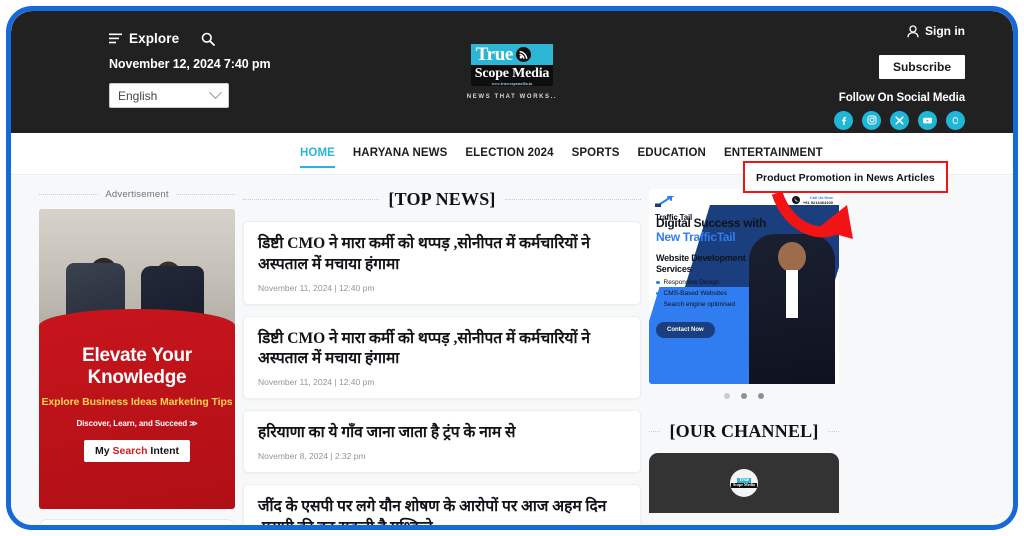  Describe the element at coordinates (163, 450) in the screenshot. I see `ad-button-word-3: Intent` at that location.